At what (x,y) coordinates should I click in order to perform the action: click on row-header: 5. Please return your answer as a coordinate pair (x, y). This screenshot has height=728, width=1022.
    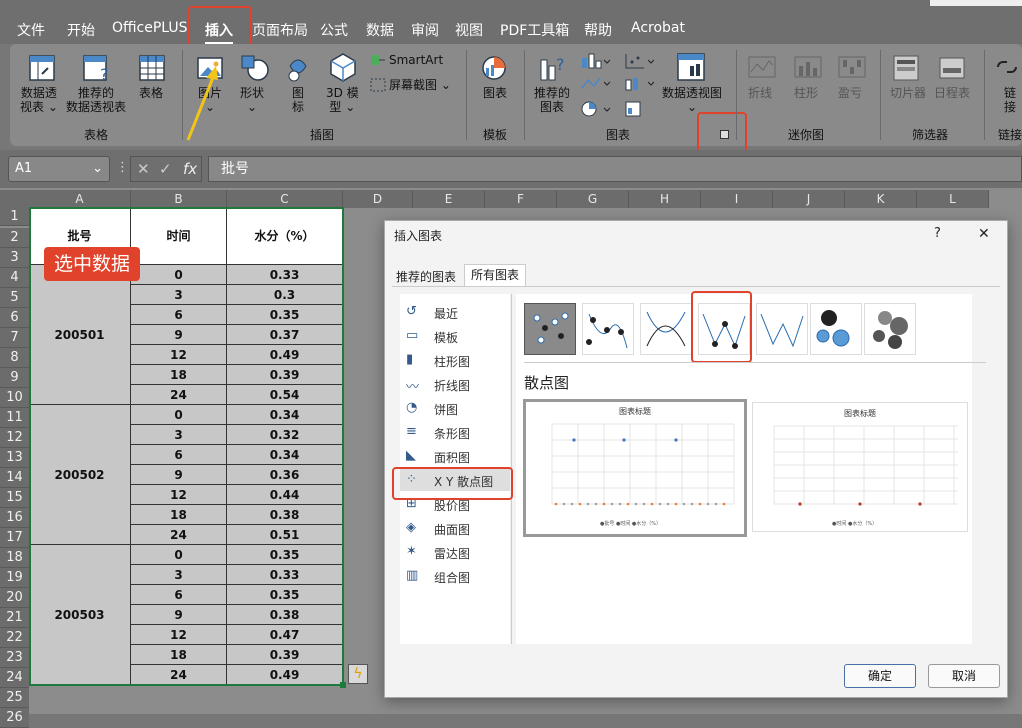
    Looking at the image, I should click on (14, 298).